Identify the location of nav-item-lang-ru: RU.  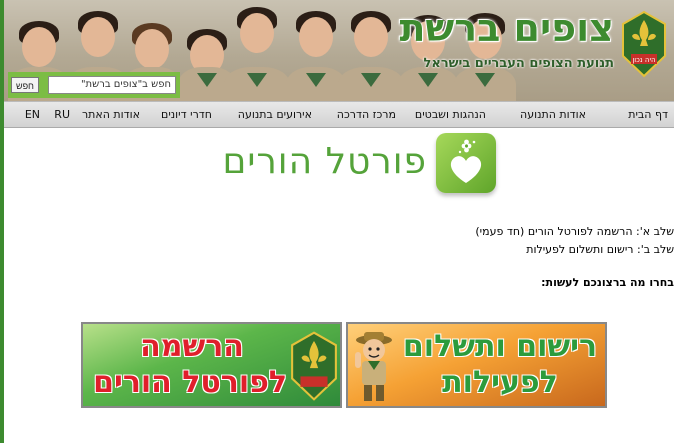
(62, 114).